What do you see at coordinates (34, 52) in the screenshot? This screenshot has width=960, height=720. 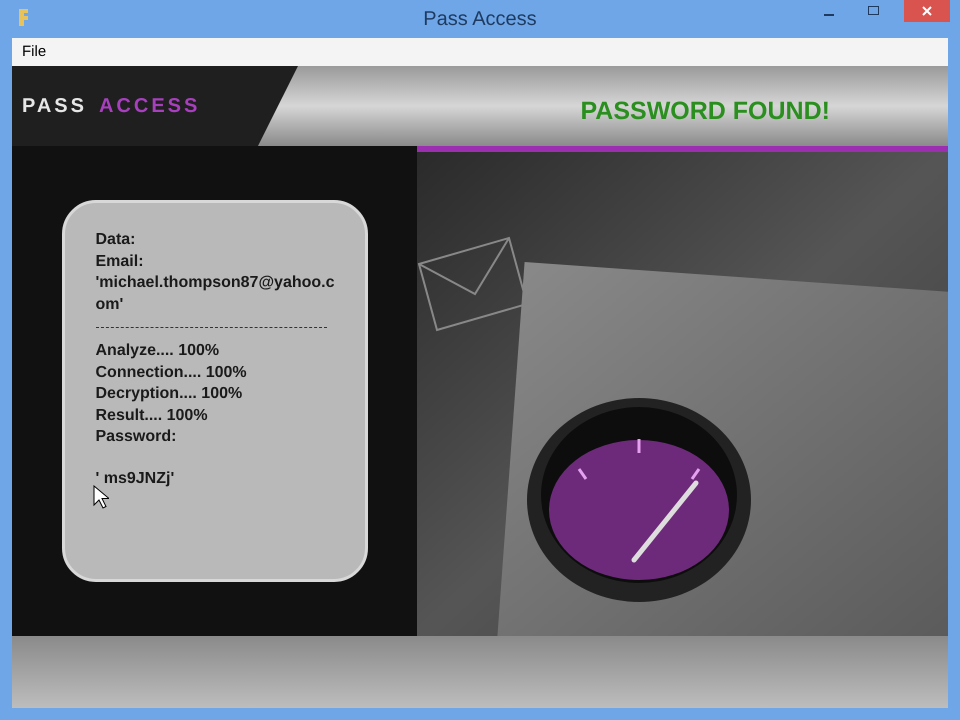 I see `menu-item: File` at bounding box center [34, 52].